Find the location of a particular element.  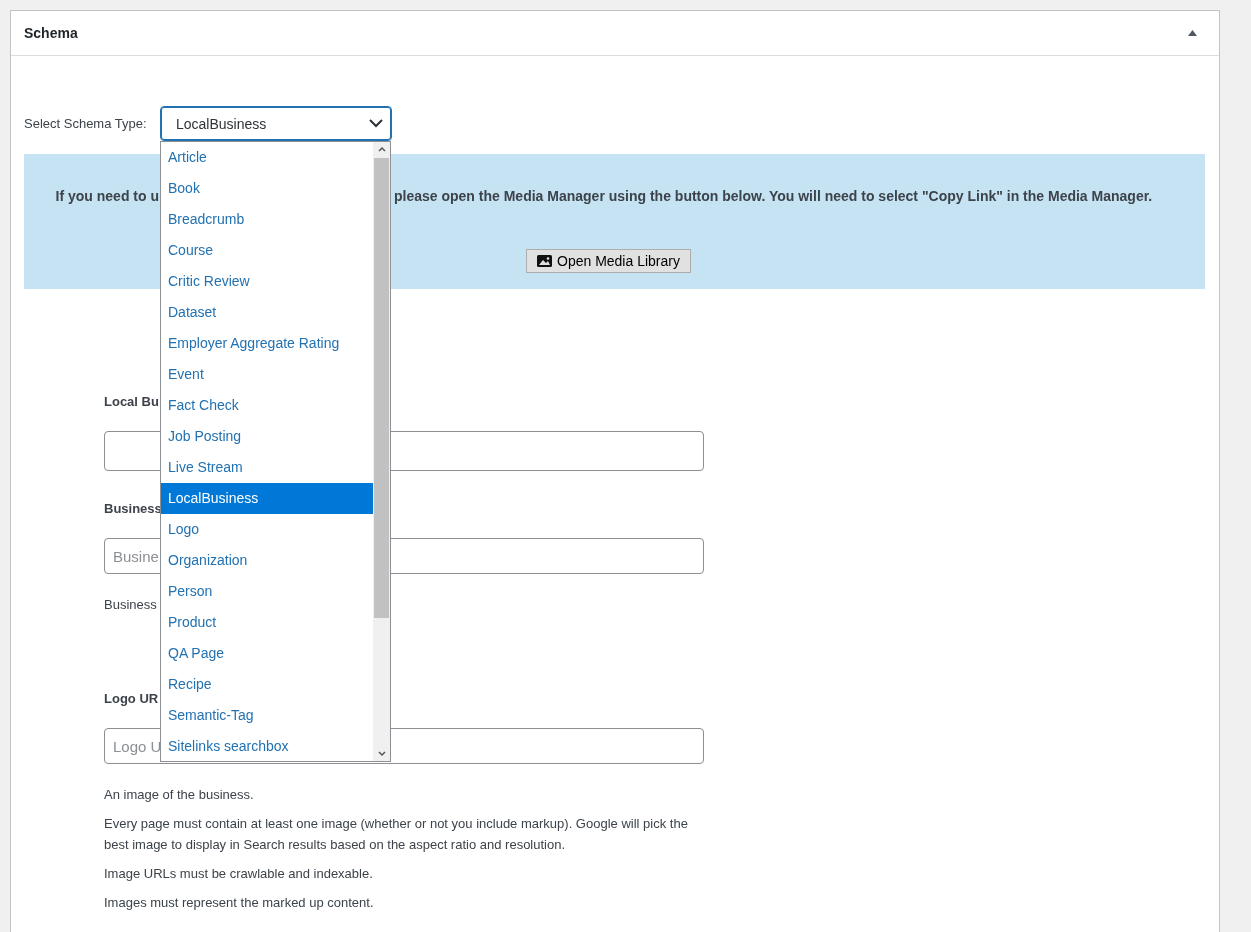

panel-title: Schema is located at coordinates (51, 33).